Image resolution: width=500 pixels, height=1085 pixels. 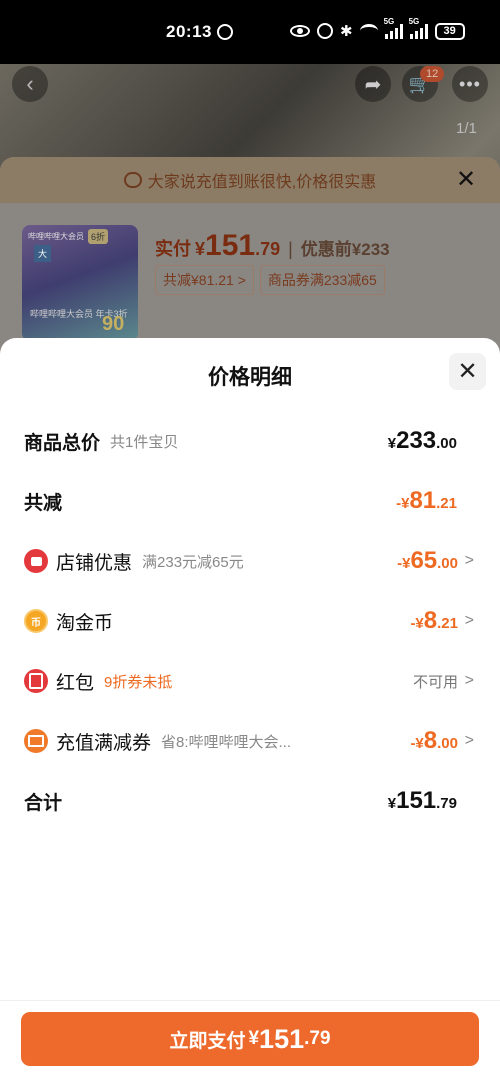 I want to click on network-label-2: 5G, so click(x=414, y=21).